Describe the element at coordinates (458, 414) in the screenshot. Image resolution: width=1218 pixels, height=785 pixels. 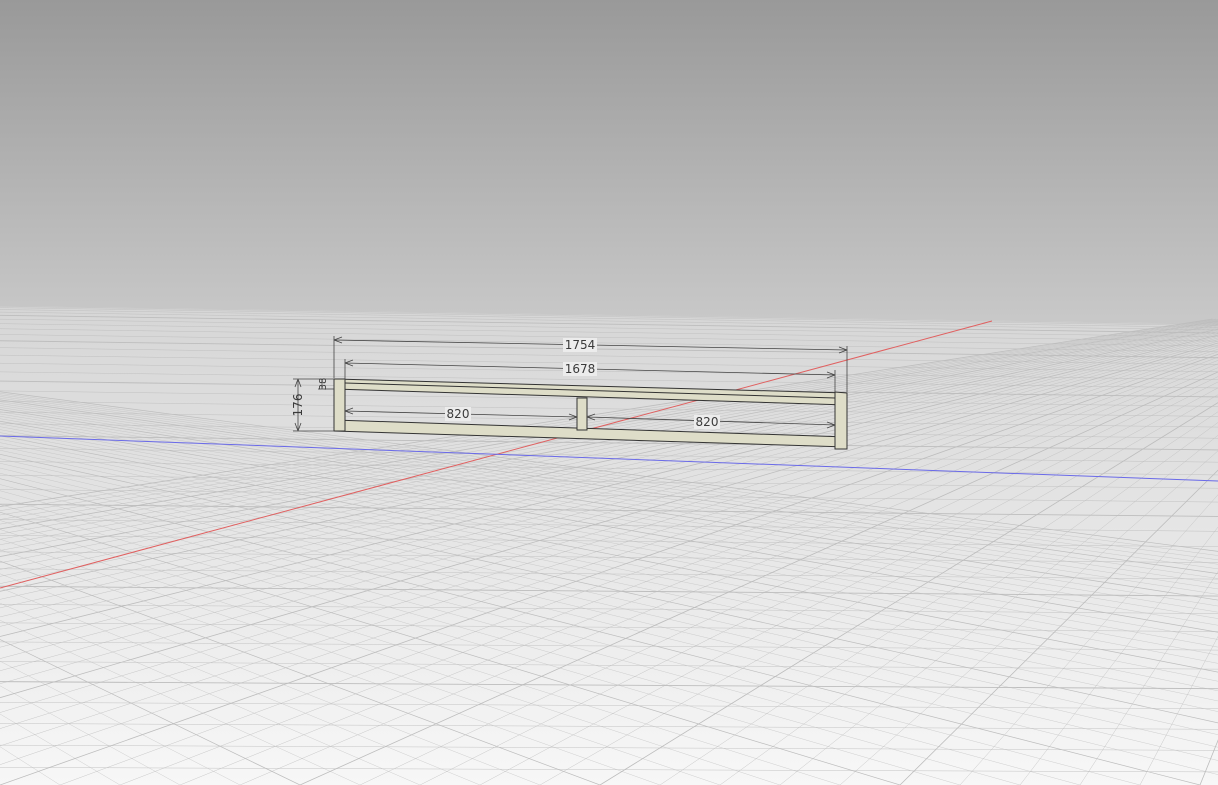
I see `dim-label-left-bay: 820` at that location.